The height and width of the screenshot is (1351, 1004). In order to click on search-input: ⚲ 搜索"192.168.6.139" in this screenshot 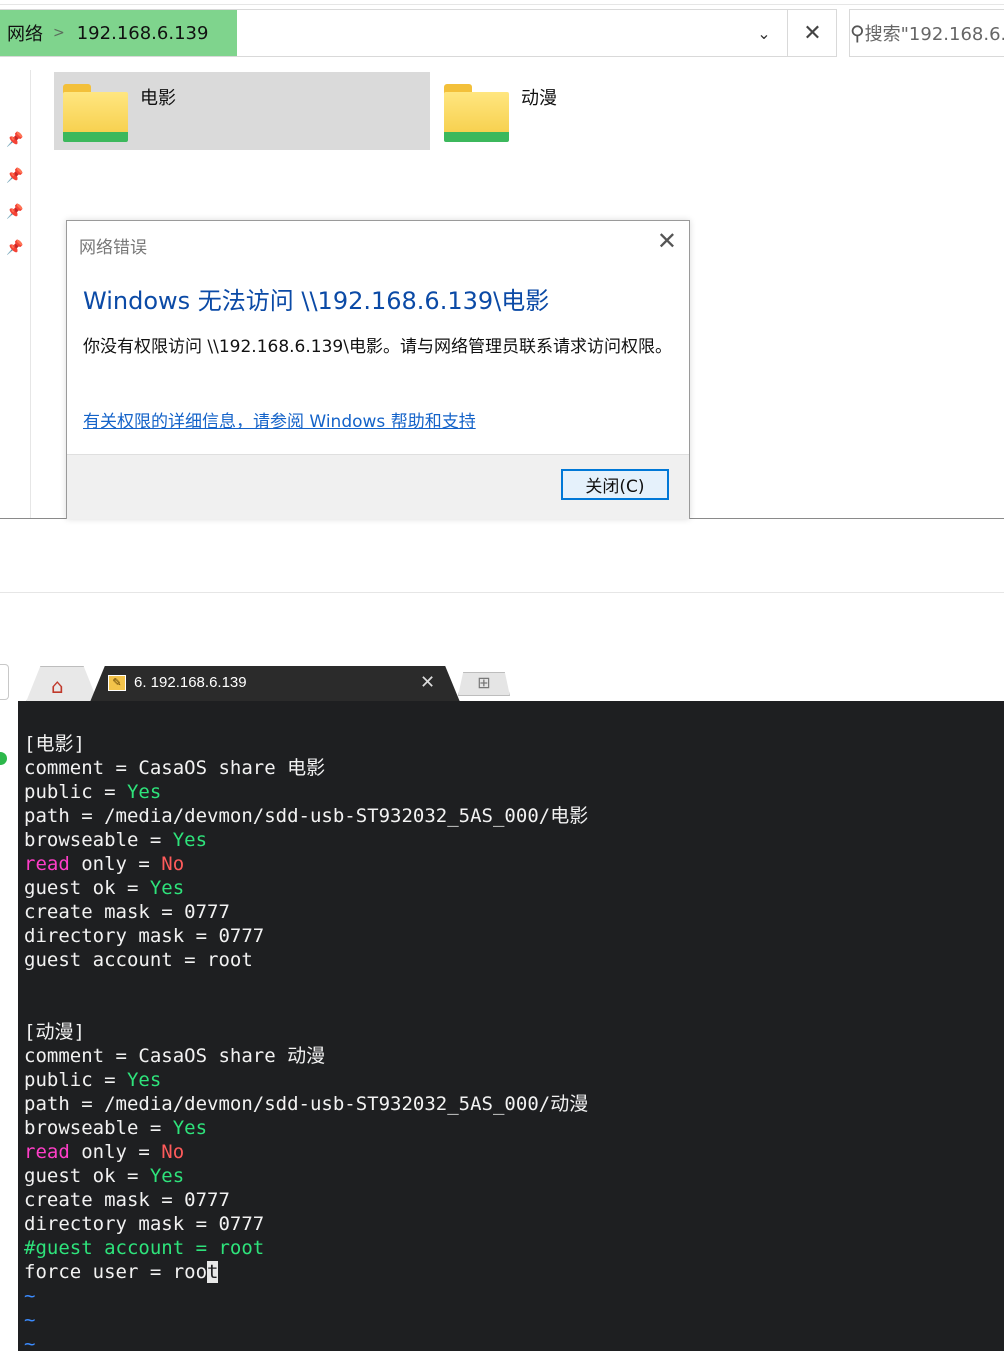, I will do `click(926, 33)`.